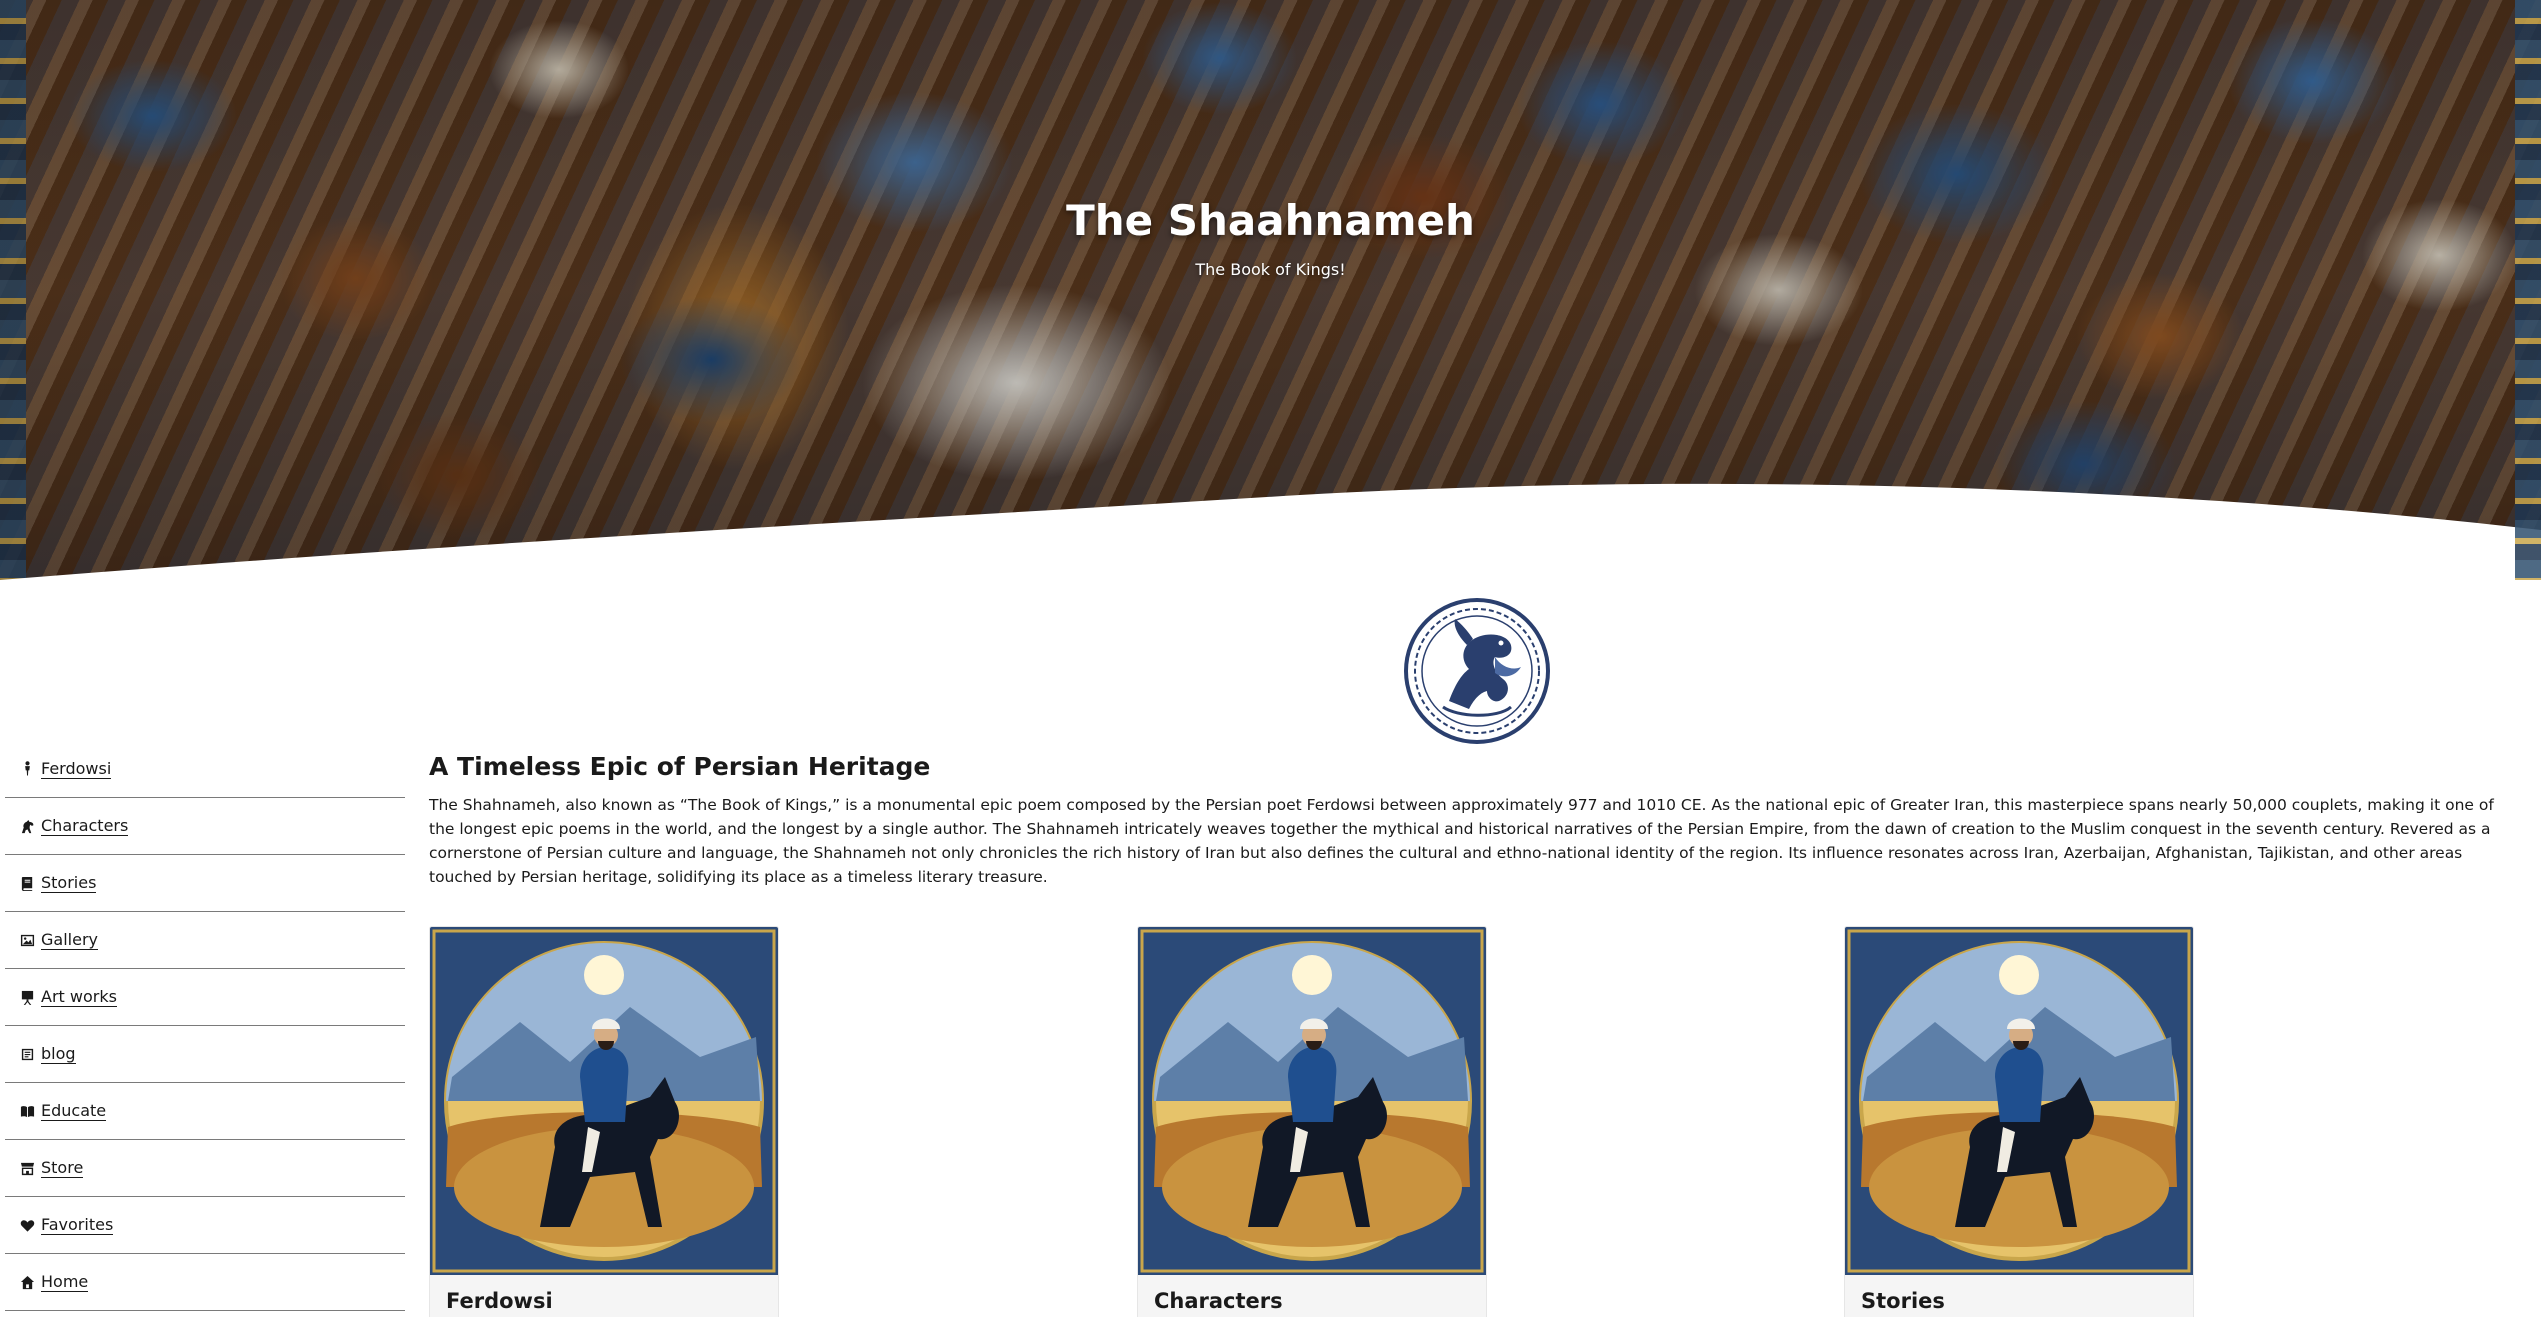 This screenshot has height=1317, width=2541. What do you see at coordinates (680, 766) in the screenshot?
I see `section-heading: A Timeless Epic of Persian Heritage` at bounding box center [680, 766].